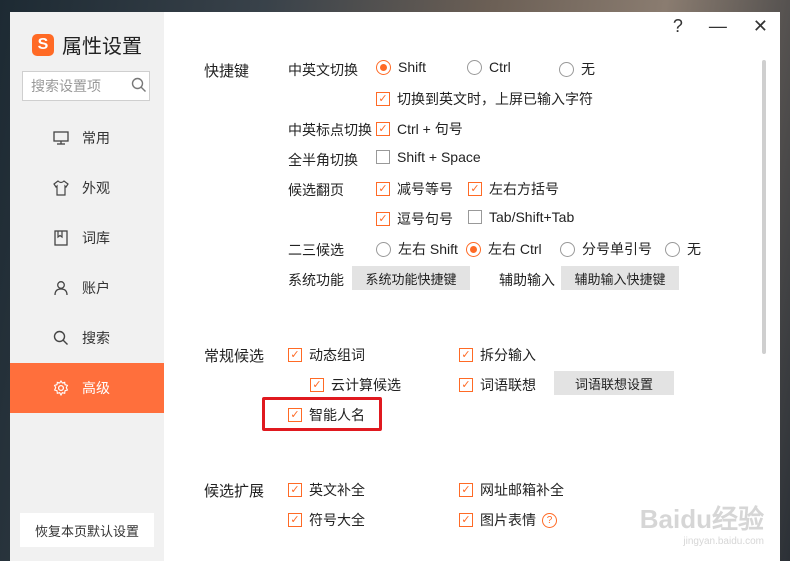 The image size is (790, 561). Describe the element at coordinates (497, 355) in the screenshot. I see `checkbox-split-input: ✓ 拆分输入` at that location.